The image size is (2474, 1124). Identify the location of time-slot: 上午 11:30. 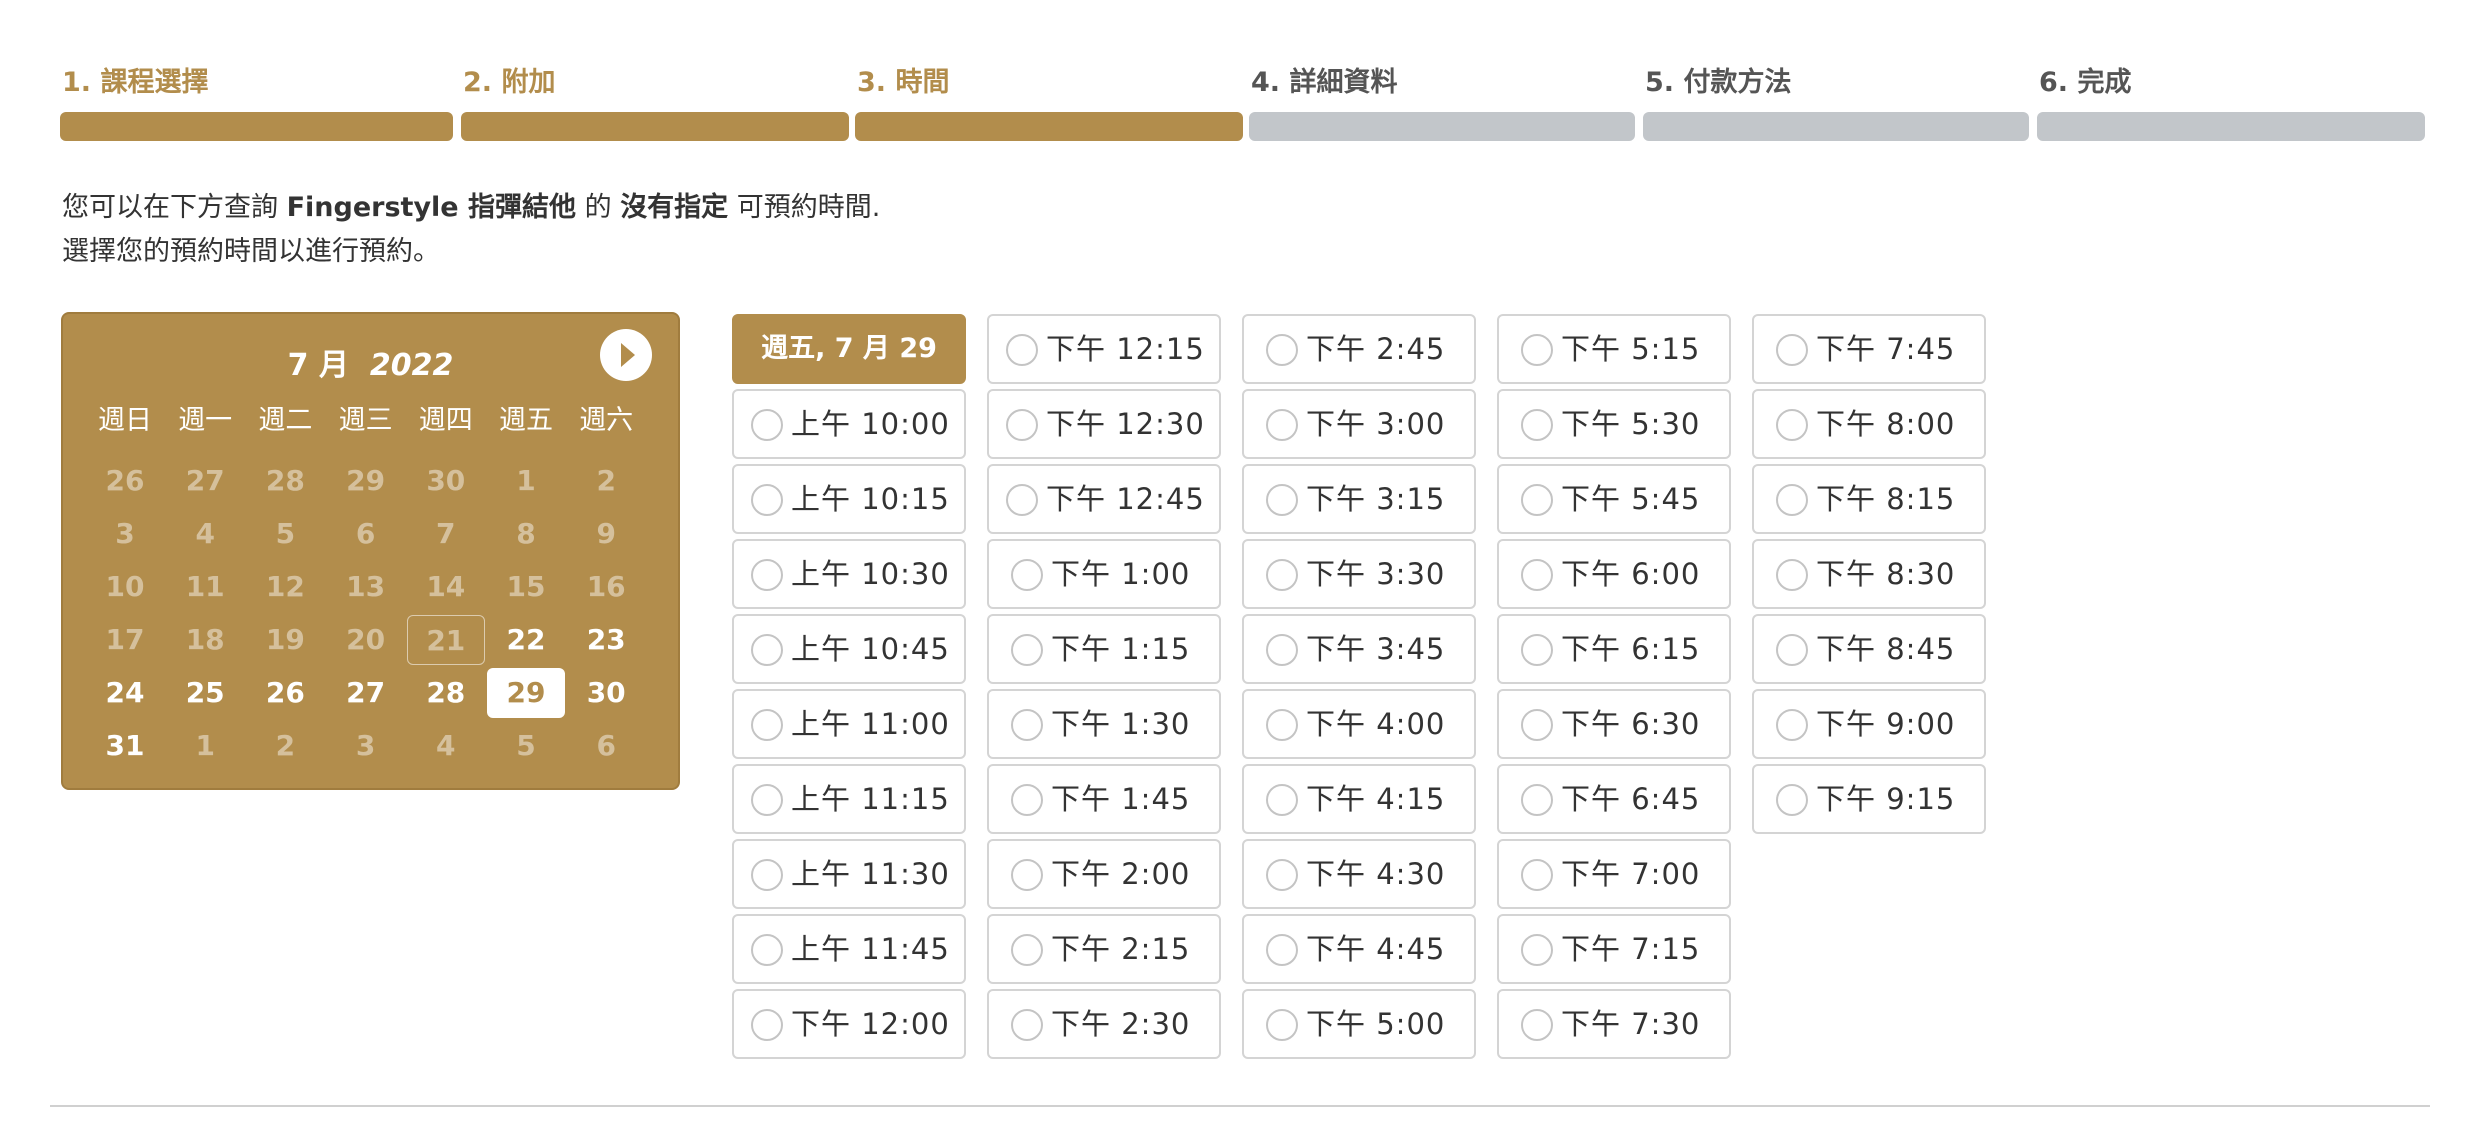
(849, 874).